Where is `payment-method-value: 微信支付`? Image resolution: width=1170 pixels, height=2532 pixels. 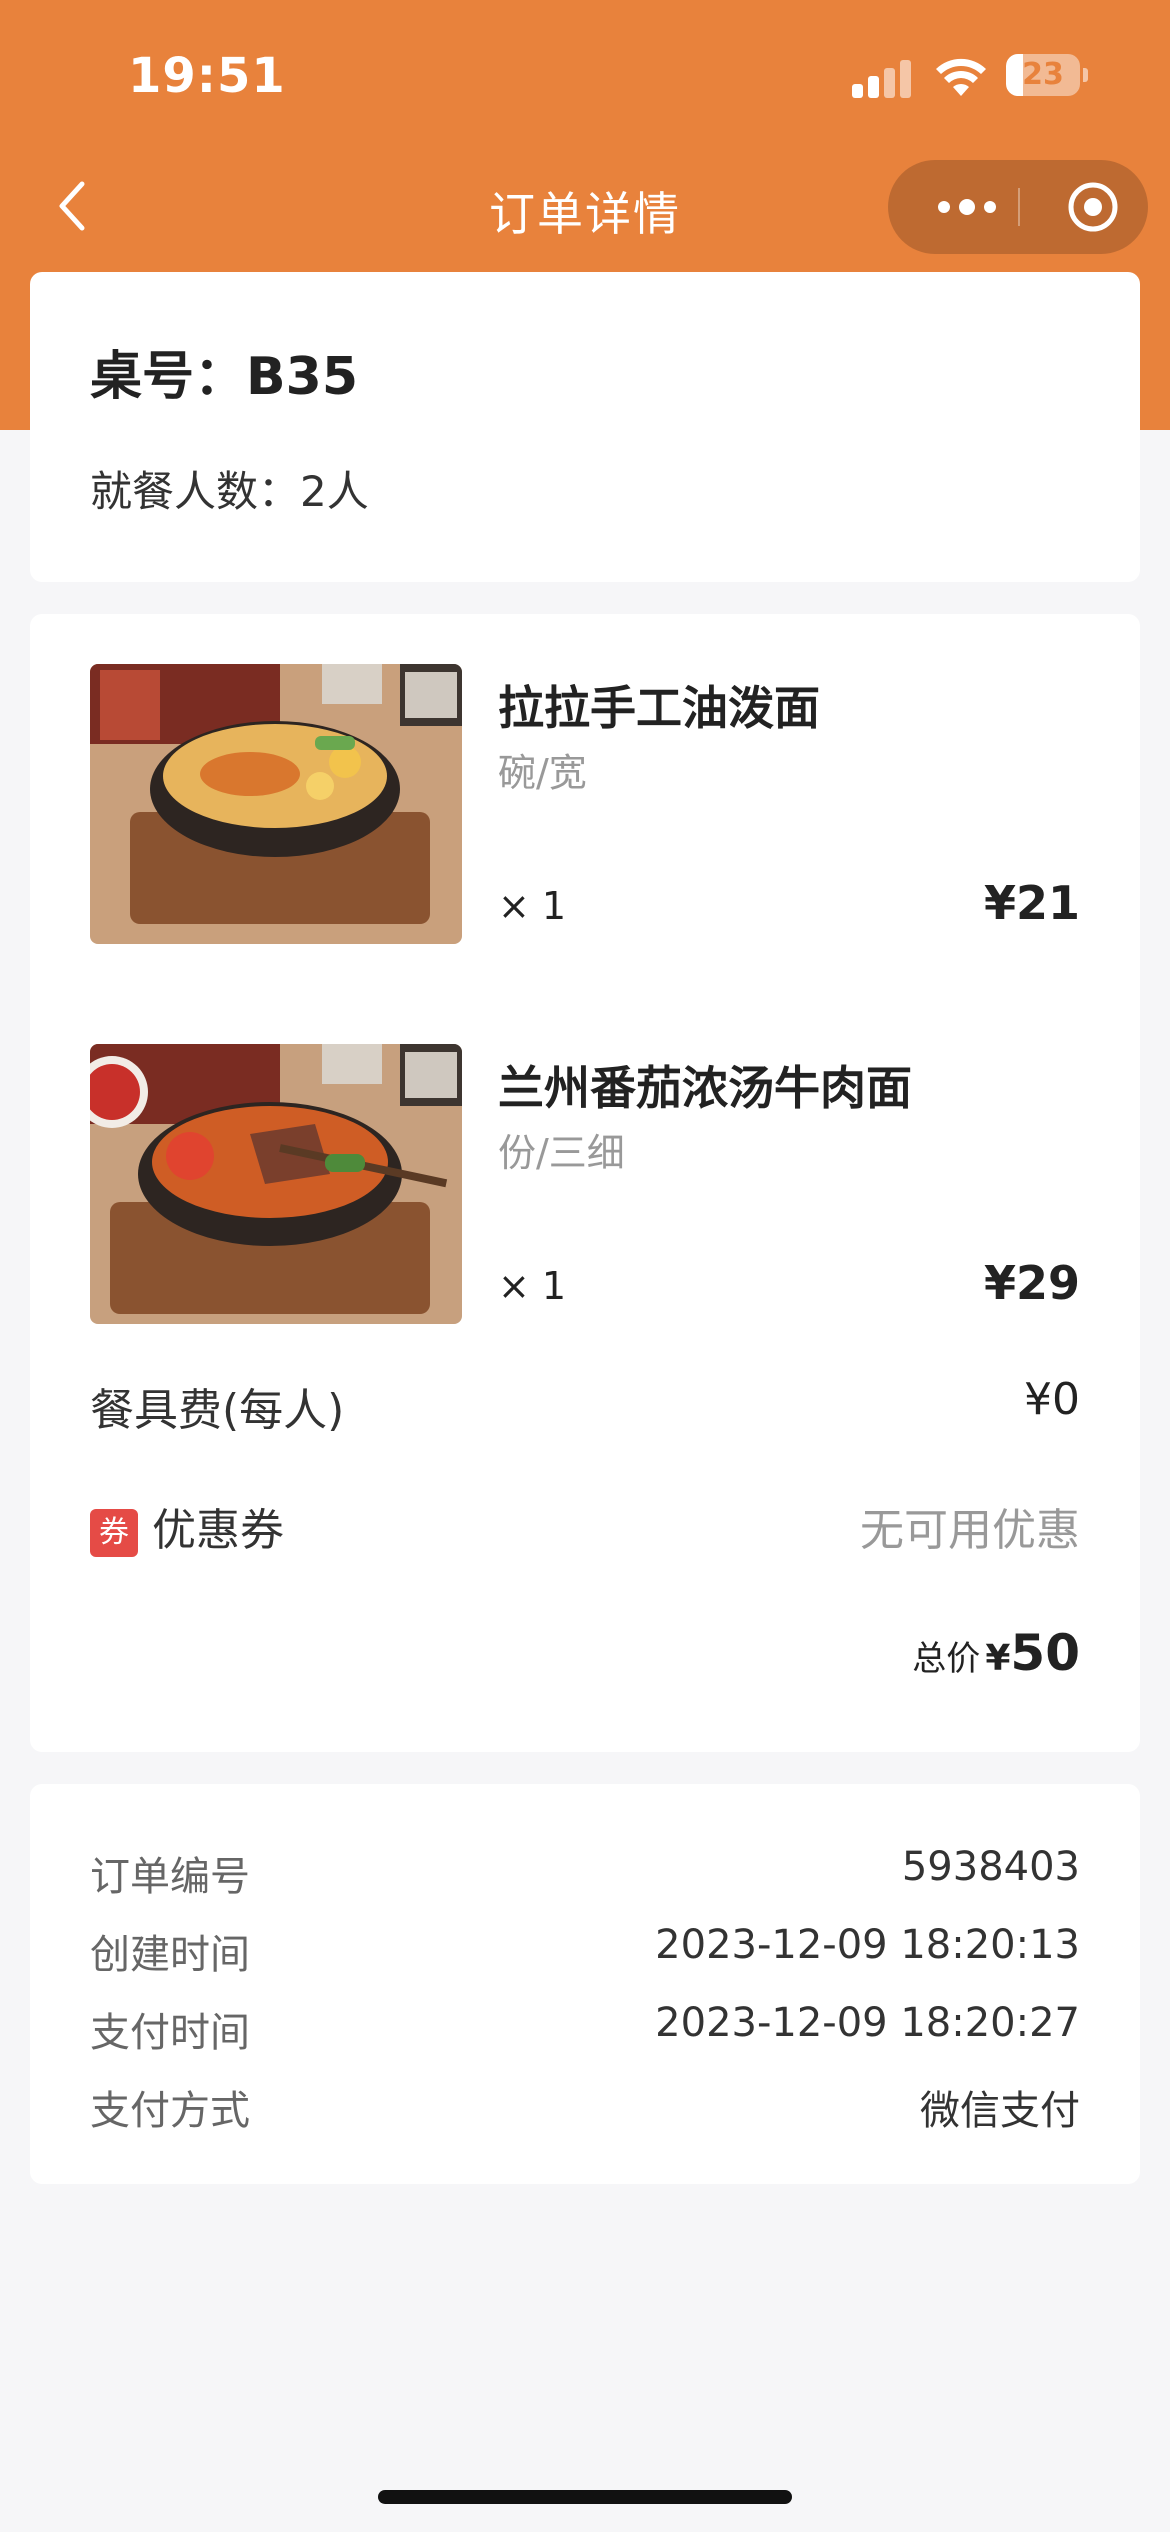 payment-method-value: 微信支付 is located at coordinates (1000, 2111).